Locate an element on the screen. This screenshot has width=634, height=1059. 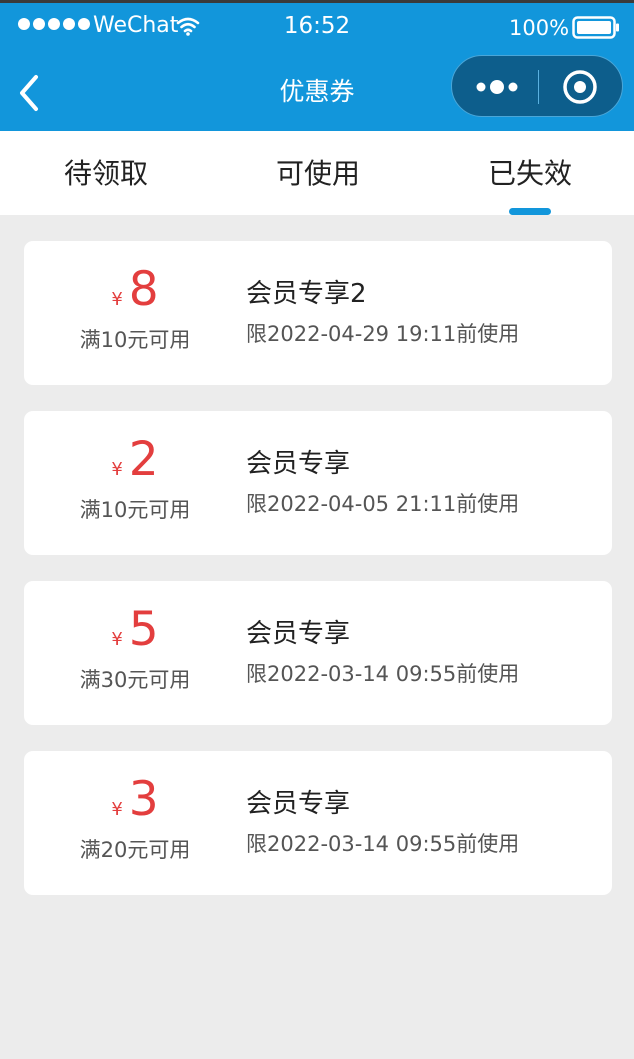
coupon-card: ¥3 满20元可用 会员专享 限2022-03-14 09:55前使用 is located at coordinates (318, 823).